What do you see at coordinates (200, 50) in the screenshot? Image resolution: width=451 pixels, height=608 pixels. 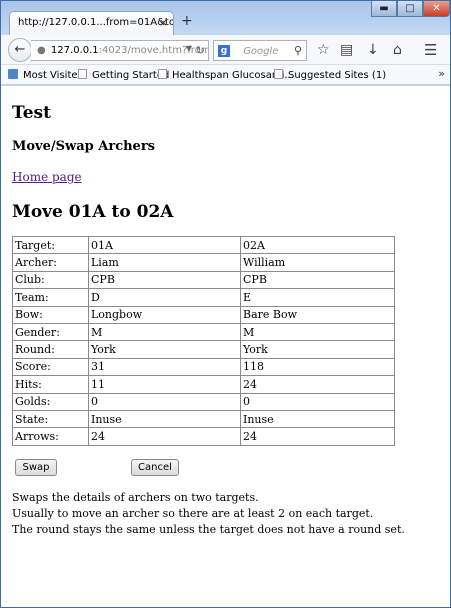 I see `reload-icon: ↻` at bounding box center [200, 50].